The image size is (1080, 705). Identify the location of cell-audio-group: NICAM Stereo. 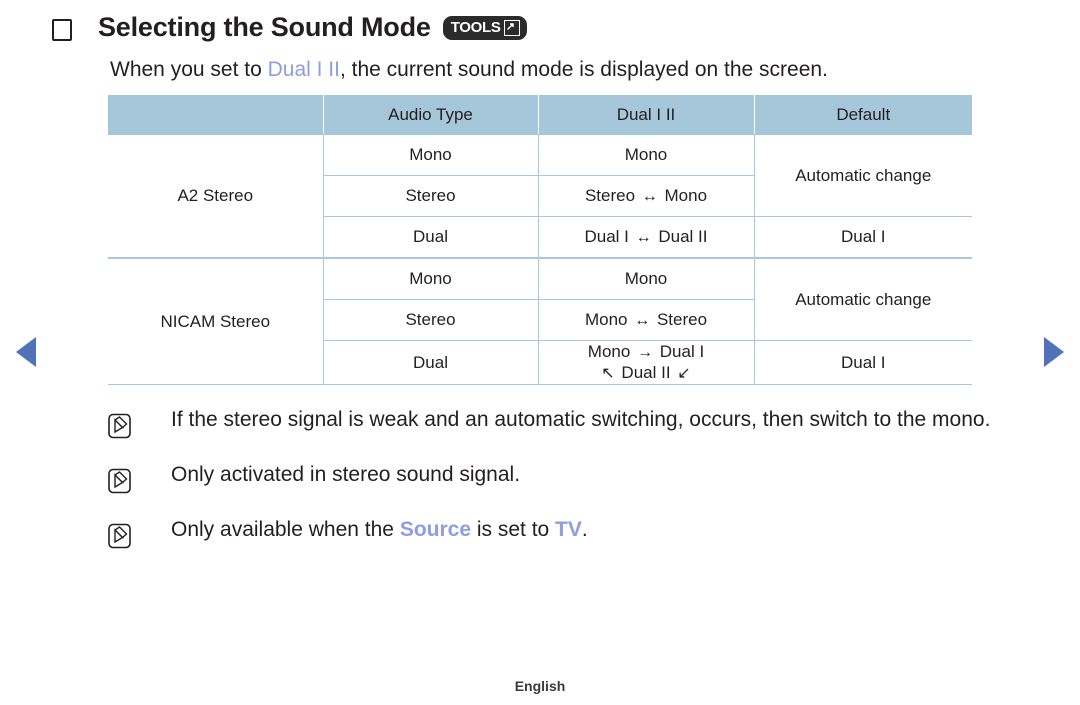
(216, 321).